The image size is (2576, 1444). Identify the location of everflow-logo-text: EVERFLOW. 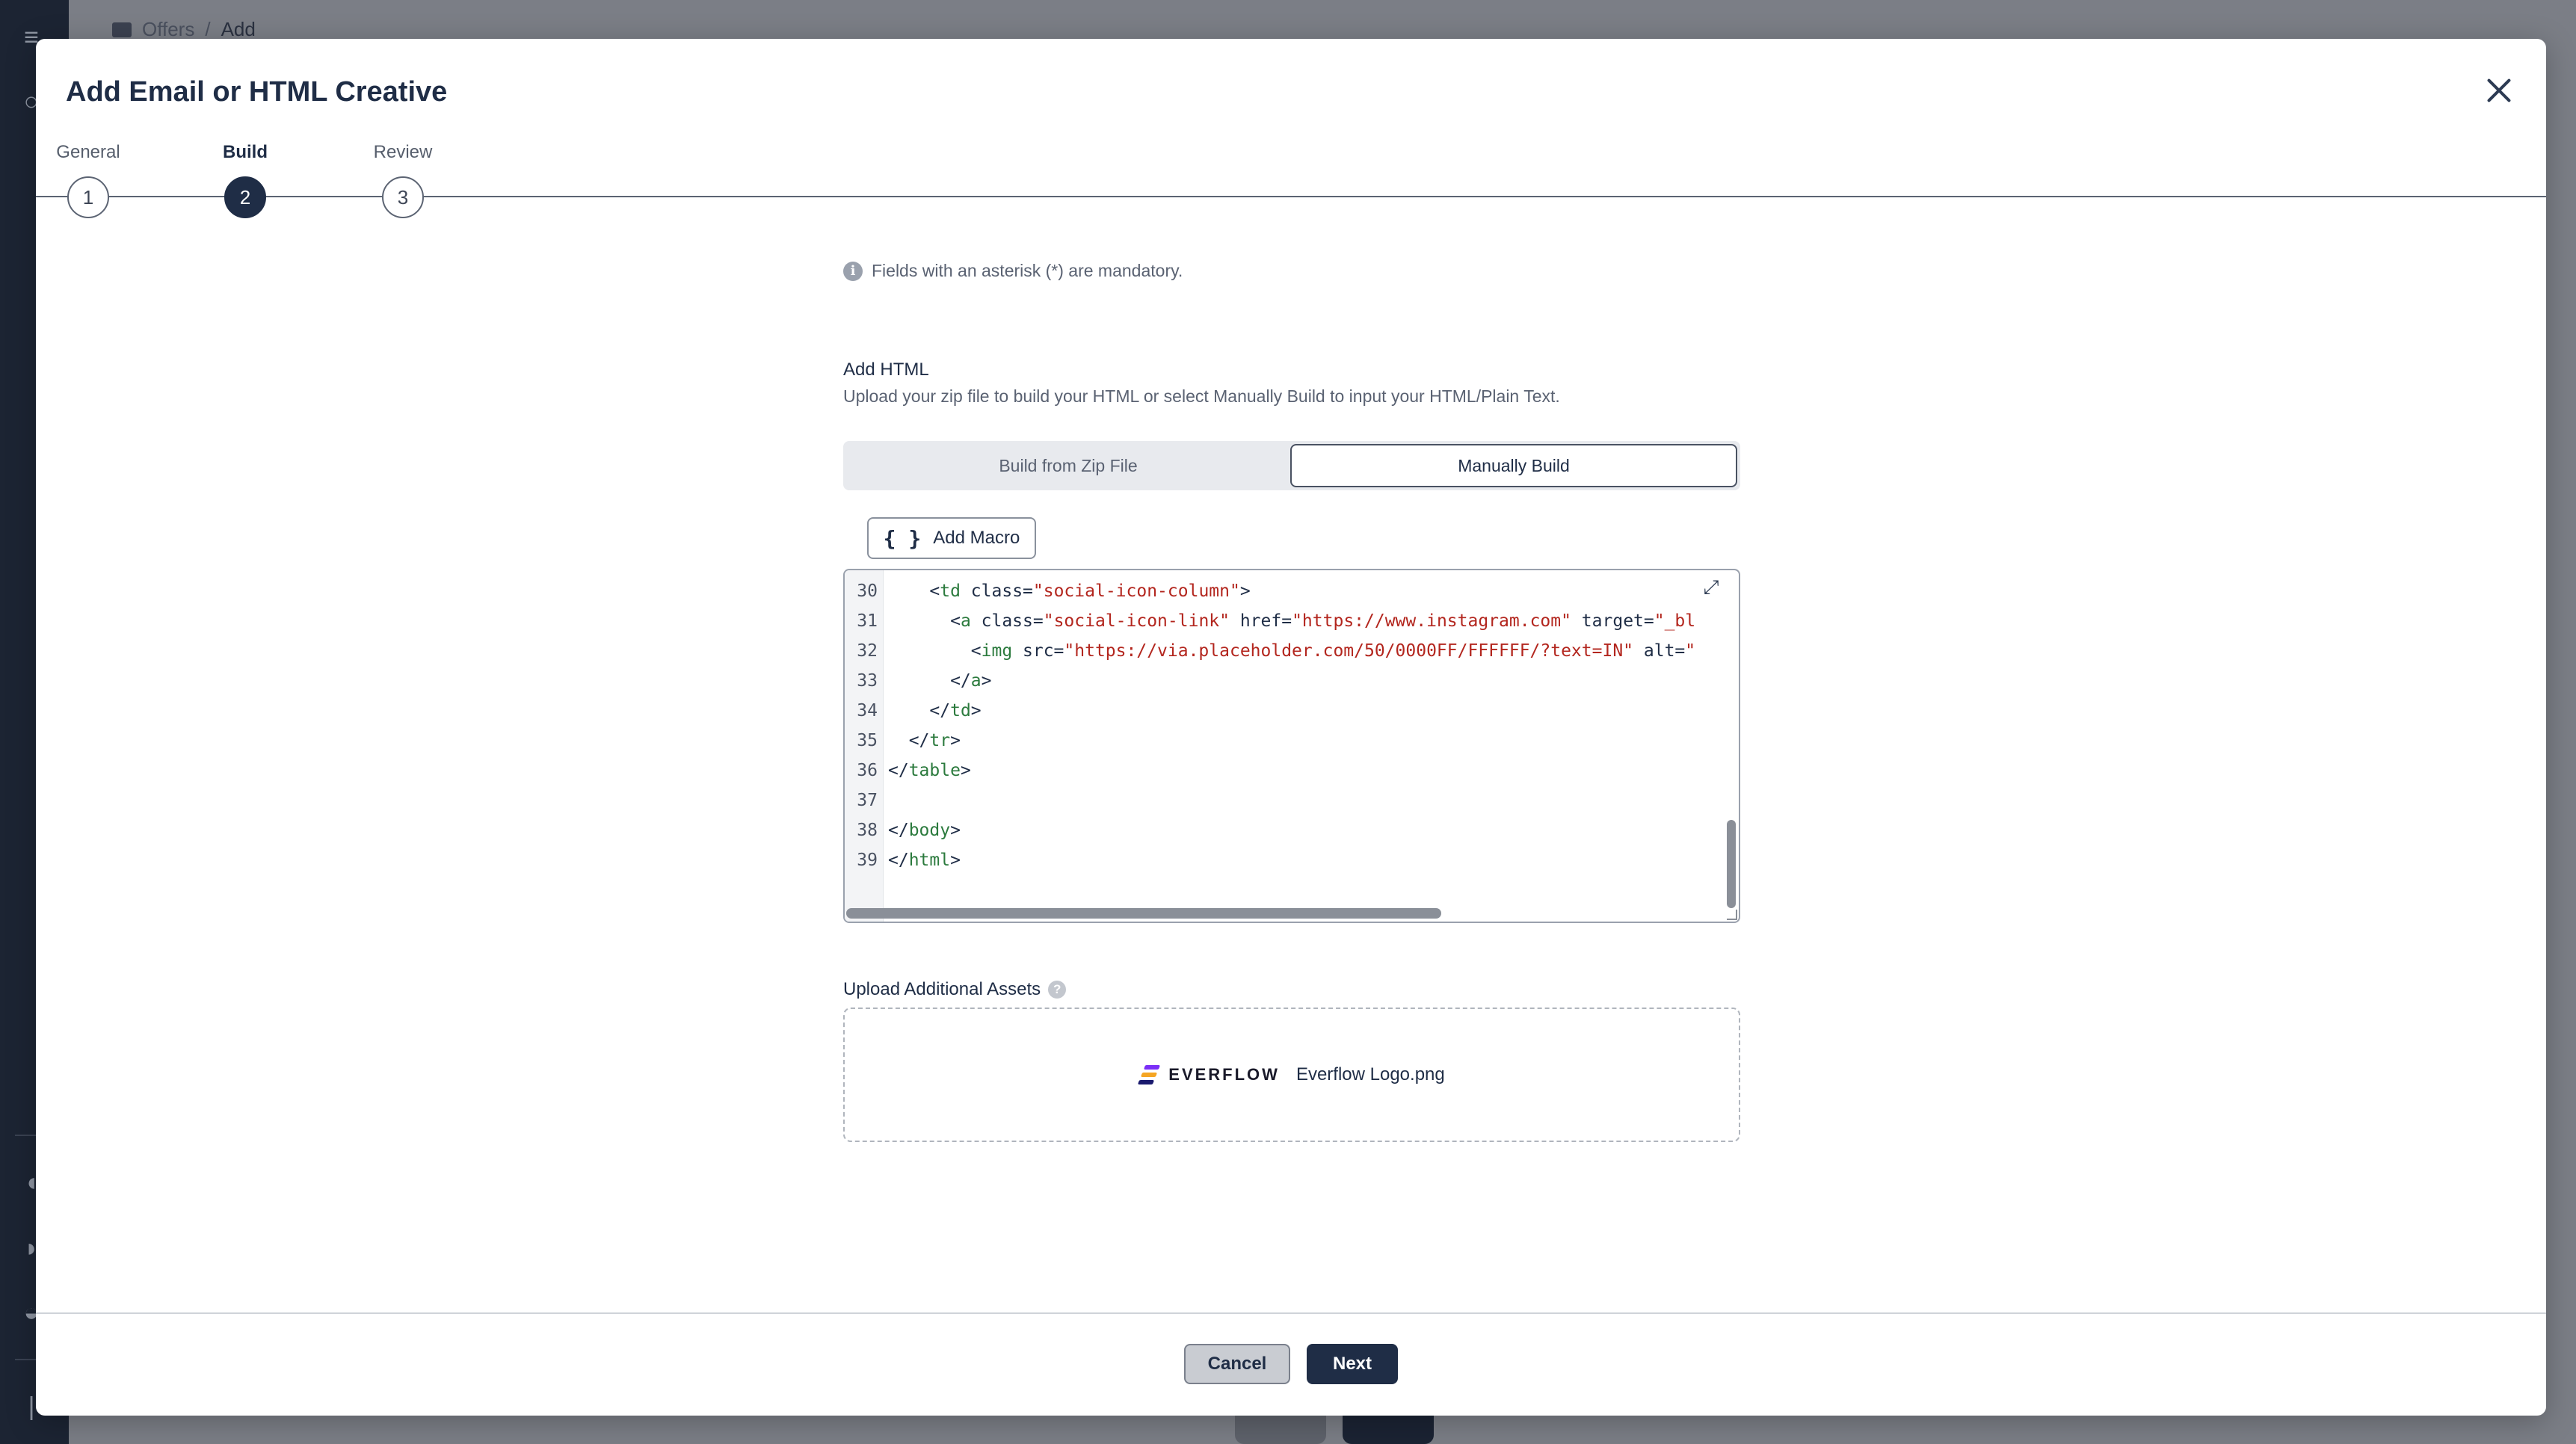
(1224, 1074).